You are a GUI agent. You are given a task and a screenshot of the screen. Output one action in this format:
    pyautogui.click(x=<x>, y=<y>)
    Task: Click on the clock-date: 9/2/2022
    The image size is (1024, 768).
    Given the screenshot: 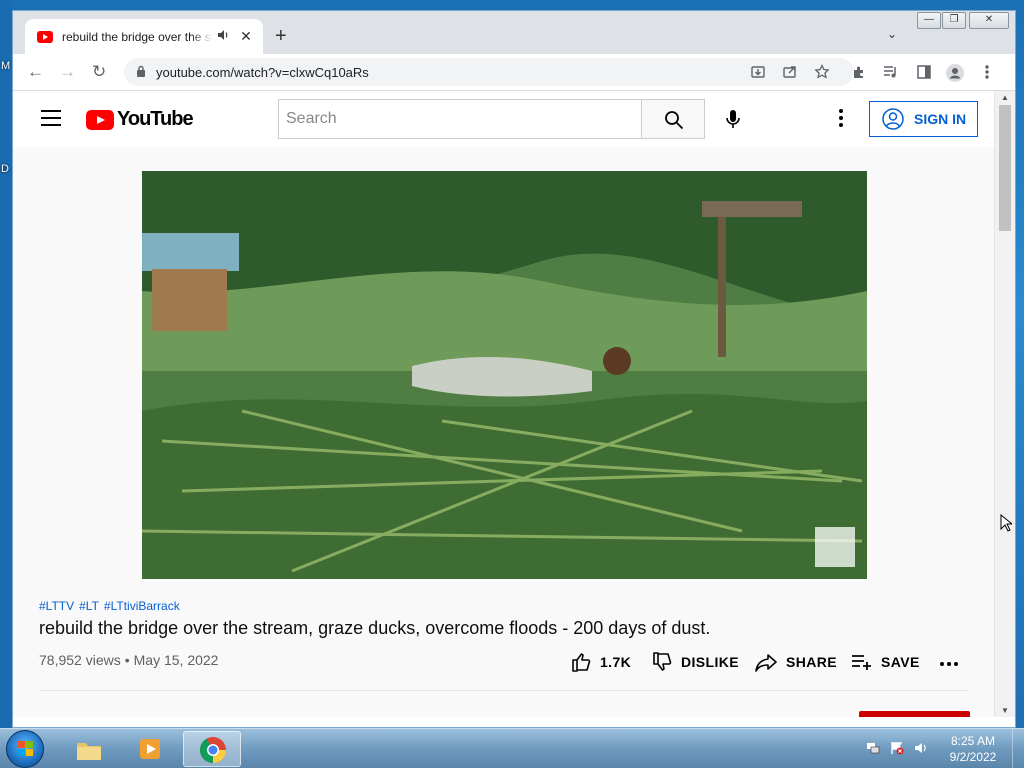 What is the action you would take?
    pyautogui.click(x=973, y=757)
    